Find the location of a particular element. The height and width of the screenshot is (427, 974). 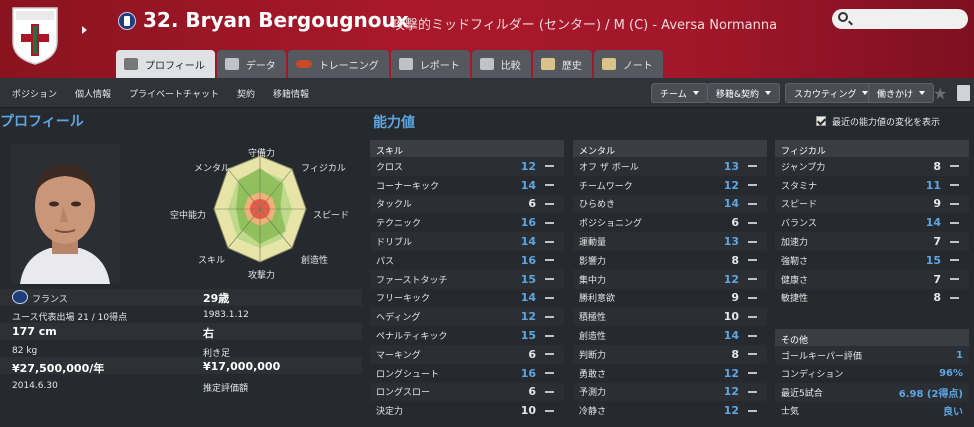

attribute-name: ファーストタッチ is located at coordinates (412, 280).